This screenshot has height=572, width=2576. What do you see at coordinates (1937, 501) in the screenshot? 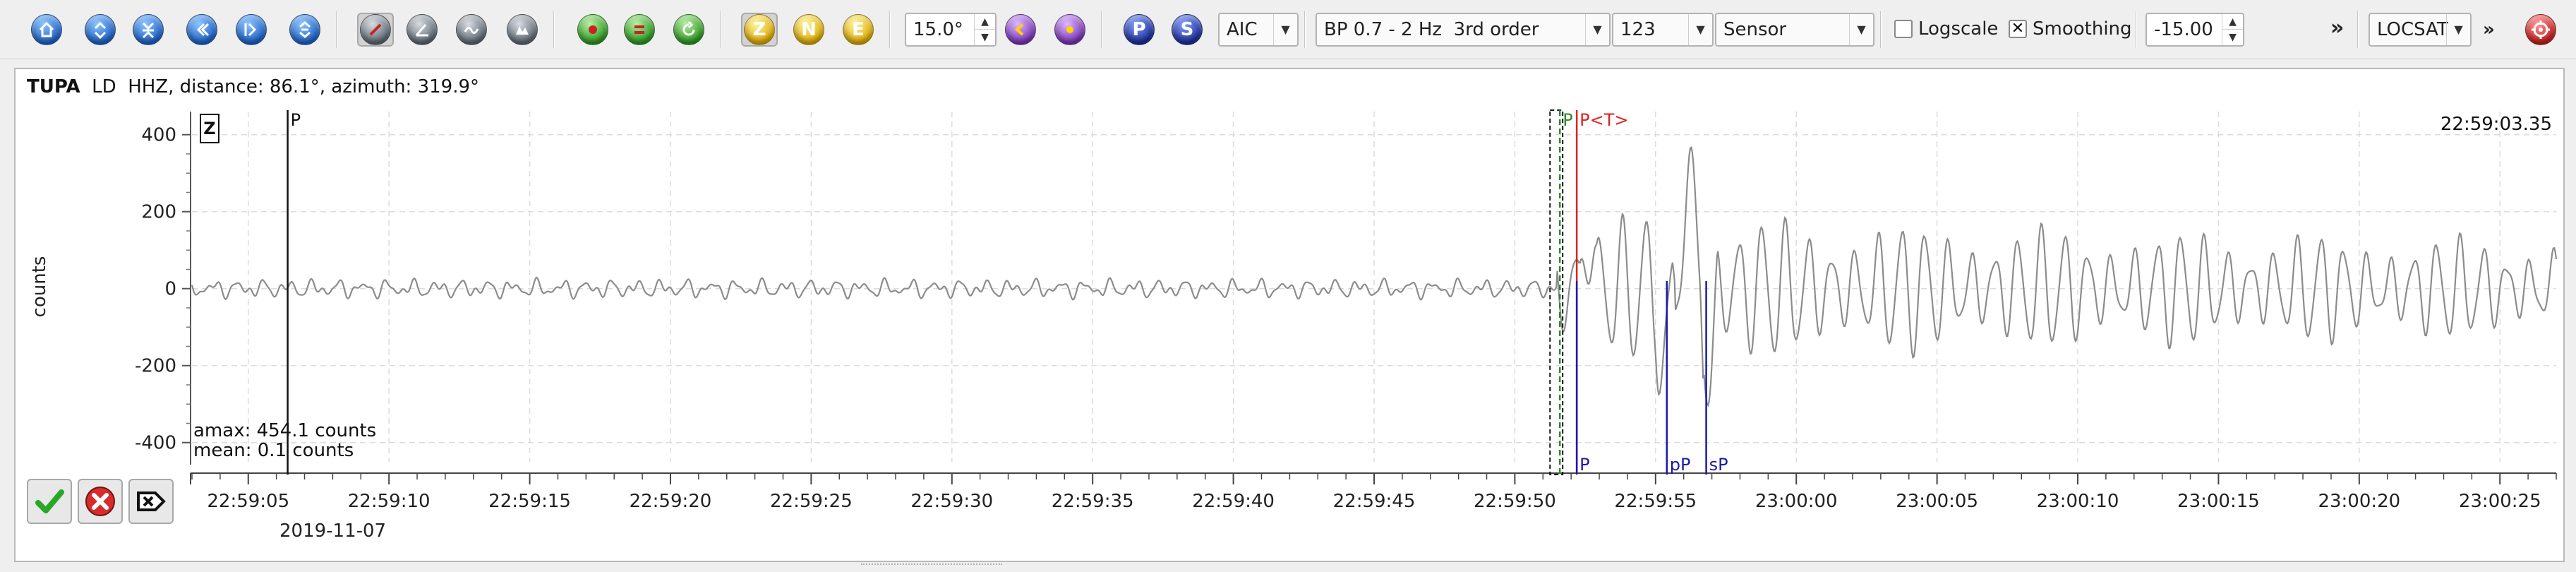
I see `x-tick-label: 23:00:05` at bounding box center [1937, 501].